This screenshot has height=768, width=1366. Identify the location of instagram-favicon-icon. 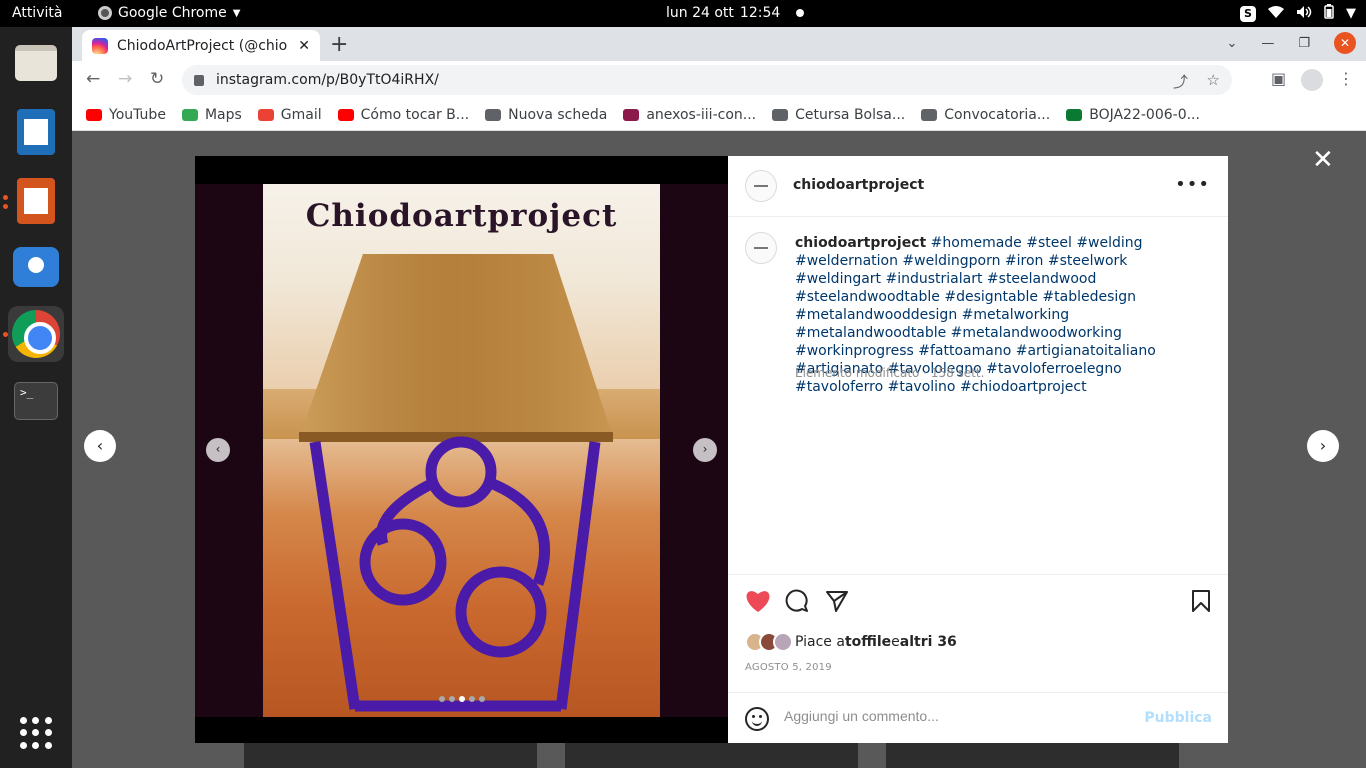
(100, 45).